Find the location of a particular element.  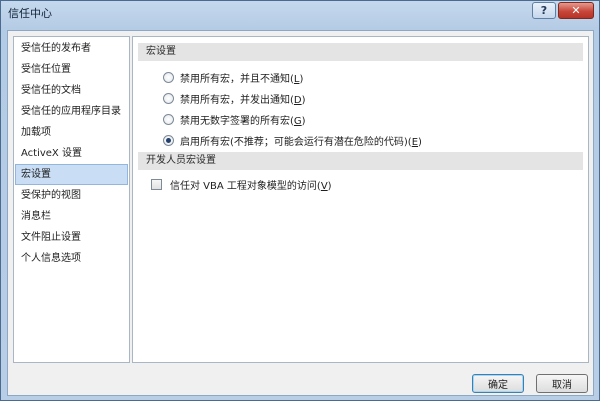

radio-disable-unsigned: 禁用无数字签署的所有宏(G) is located at coordinates (234, 119).